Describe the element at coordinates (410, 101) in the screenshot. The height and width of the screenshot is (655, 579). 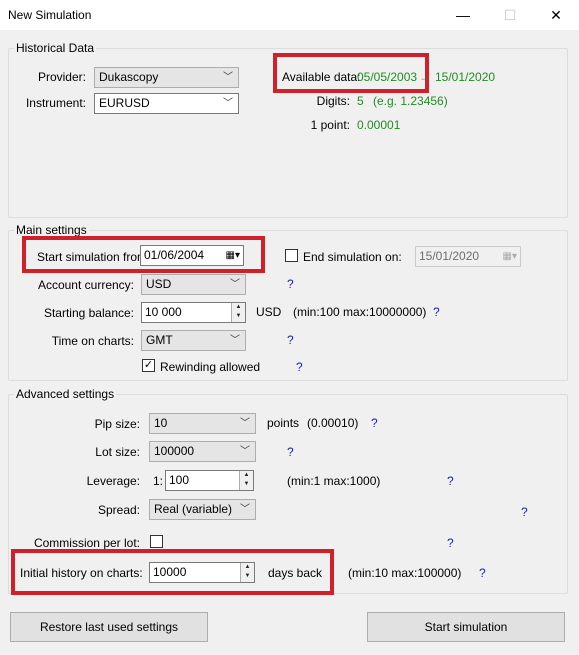
I see `digits-example: (e.g. 1.23456)` at that location.